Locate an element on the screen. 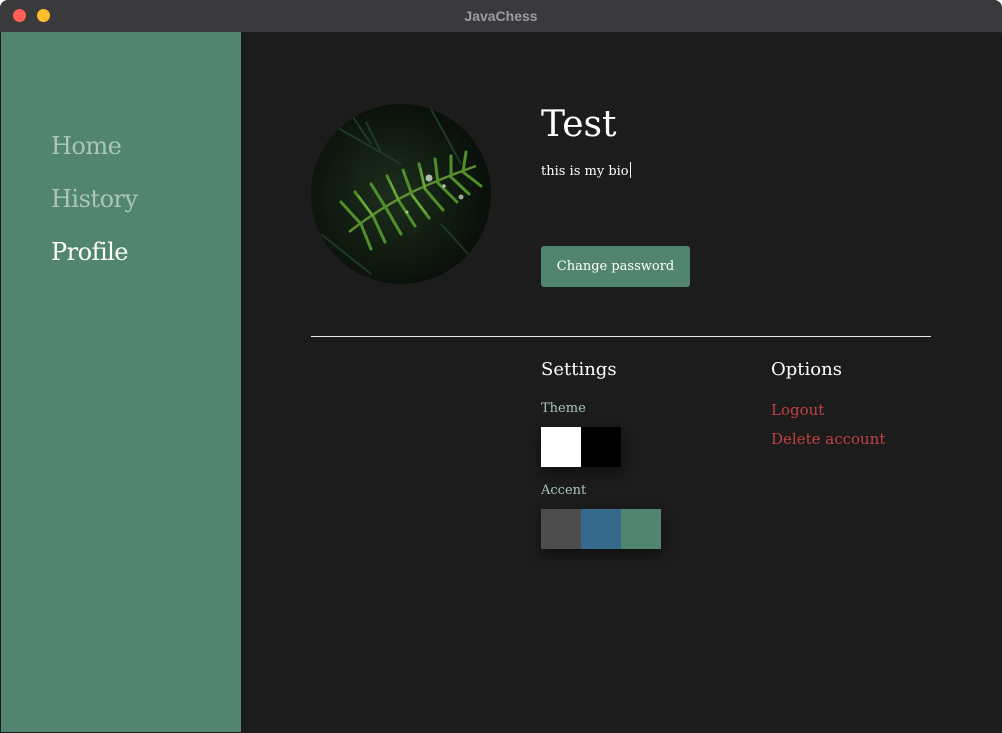 The width and height of the screenshot is (1002, 733). bio-field: this is my bio is located at coordinates (586, 170).